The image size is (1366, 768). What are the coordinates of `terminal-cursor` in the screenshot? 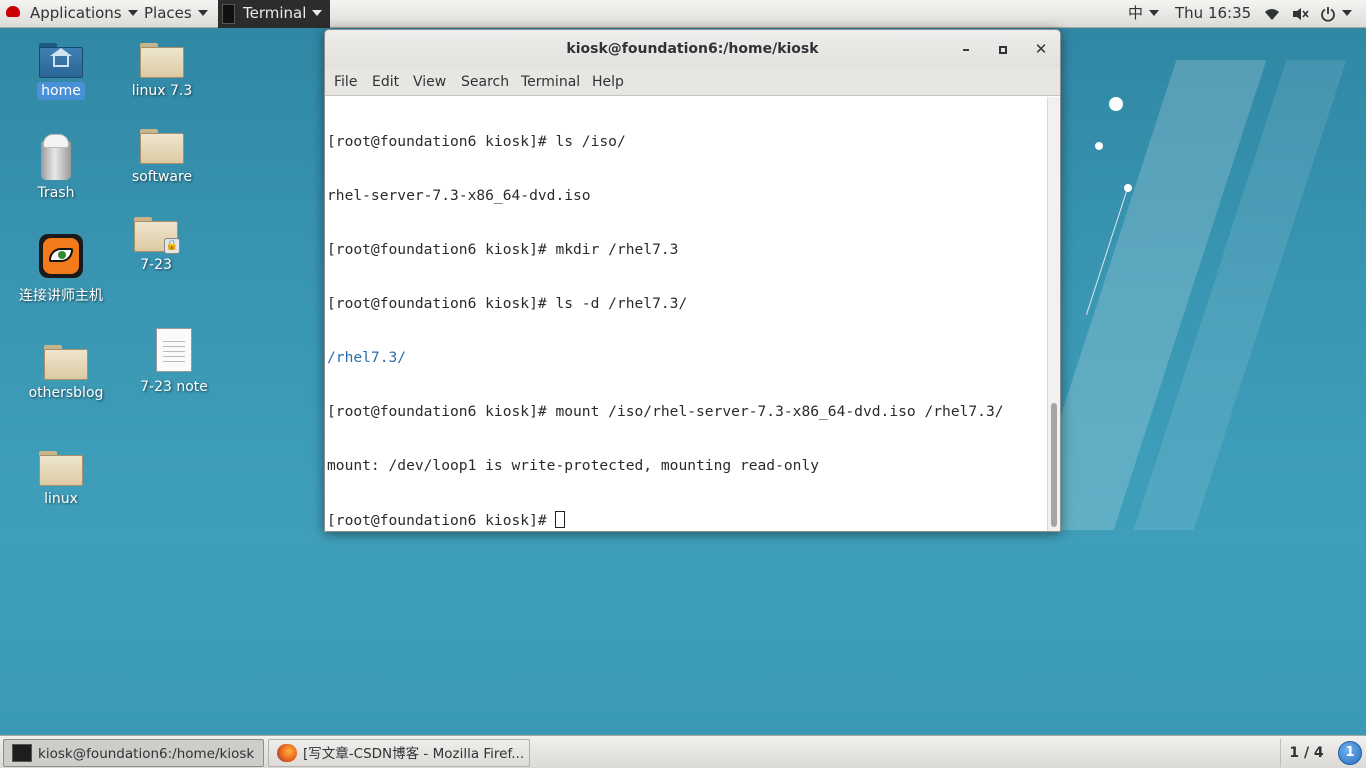 It's located at (560, 519).